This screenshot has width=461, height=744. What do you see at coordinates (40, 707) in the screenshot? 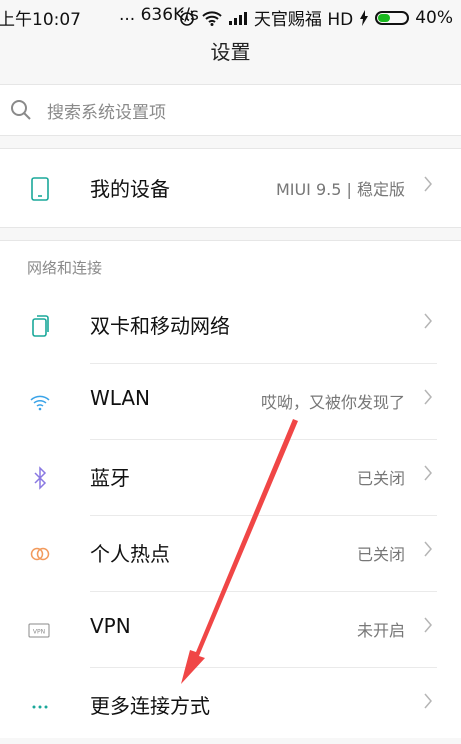
I see `more-dots-icon` at bounding box center [40, 707].